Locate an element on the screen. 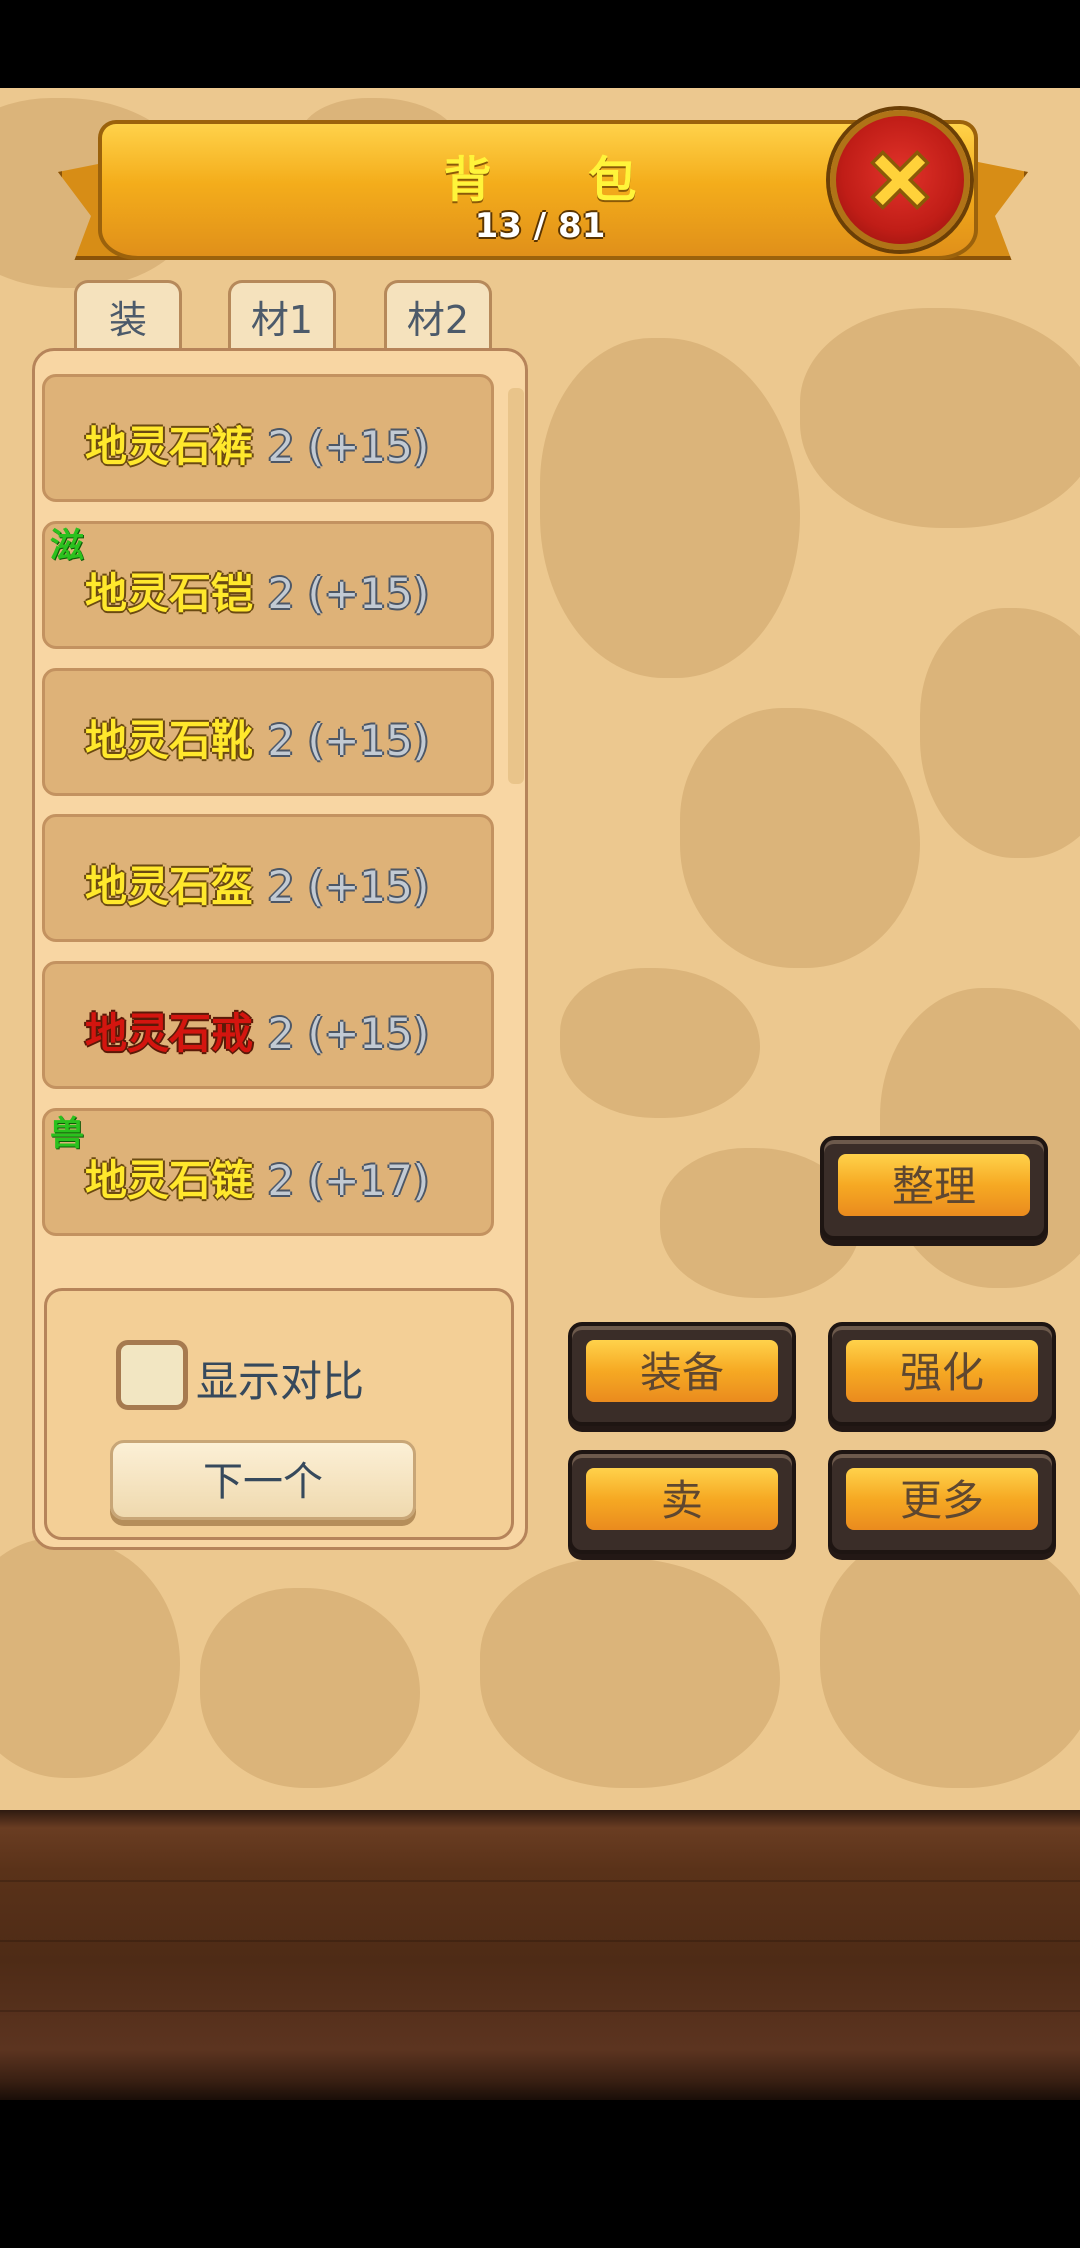 The width and height of the screenshot is (1080, 2248). more-button-label: 更多 is located at coordinates (942, 1499).